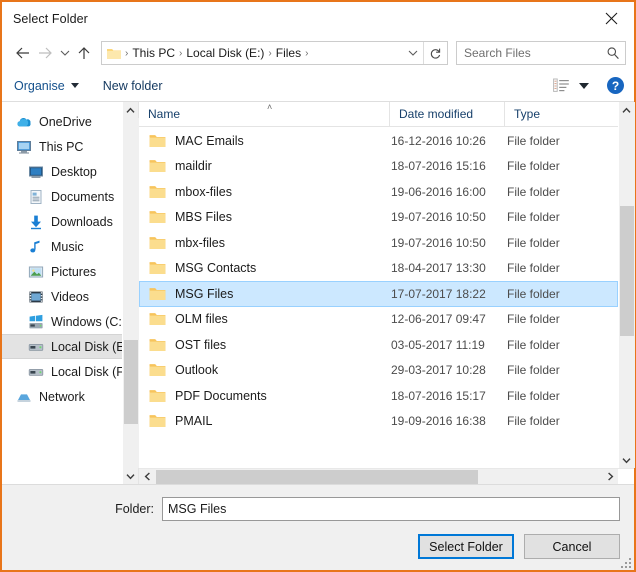 The height and width of the screenshot is (572, 636). I want to click on scrollbar-corner, so click(626, 476).